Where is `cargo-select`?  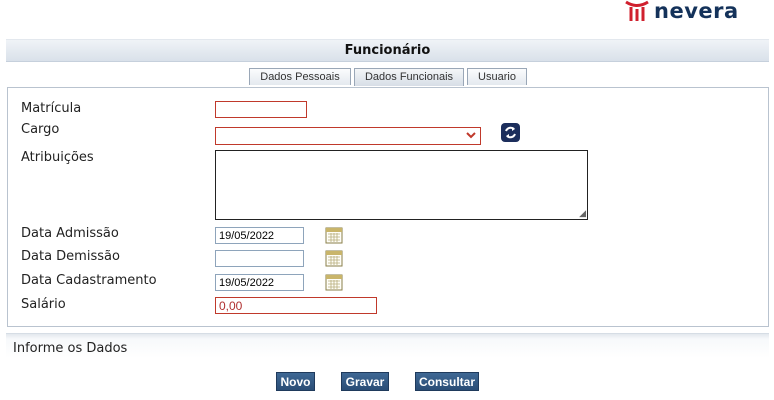
cargo-select is located at coordinates (348, 136).